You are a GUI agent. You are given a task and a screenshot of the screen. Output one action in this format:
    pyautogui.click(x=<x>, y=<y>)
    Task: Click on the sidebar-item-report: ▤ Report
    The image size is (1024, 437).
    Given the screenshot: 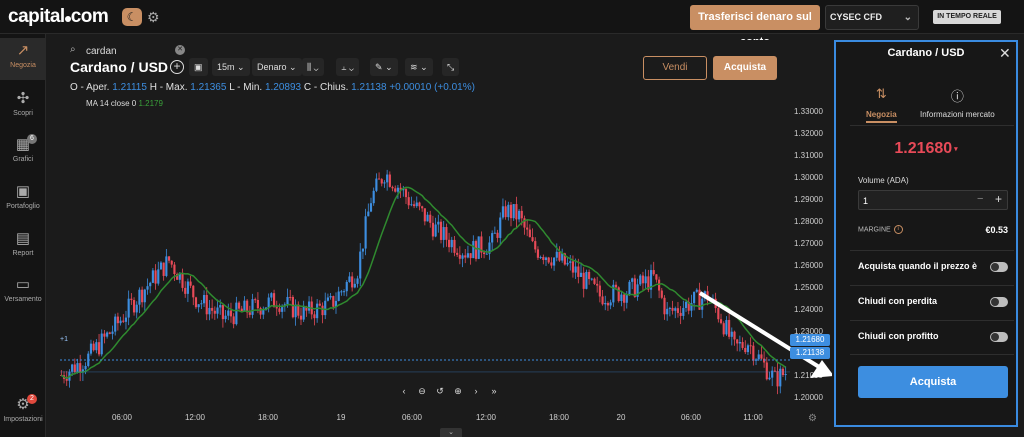 What is the action you would take?
    pyautogui.click(x=23, y=247)
    